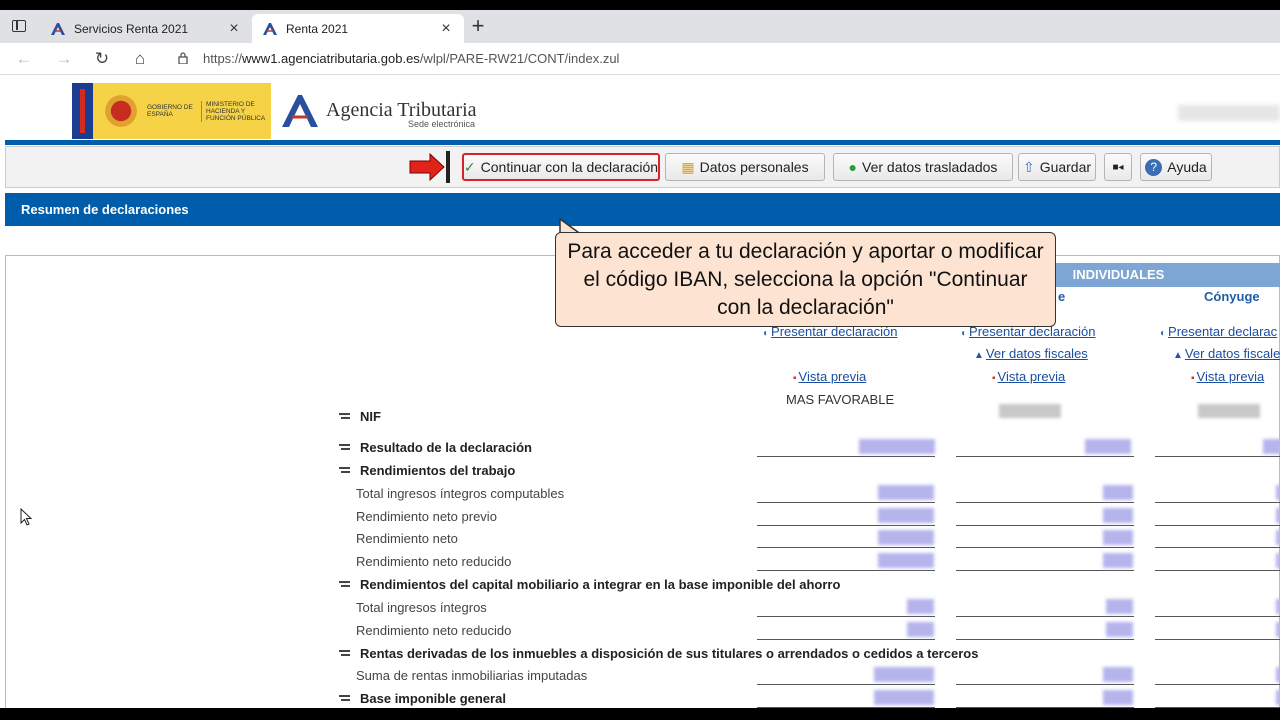 The height and width of the screenshot is (720, 1280). What do you see at coordinates (1036, 353) in the screenshot?
I see `link-label: Ver datos fiscales` at bounding box center [1036, 353].